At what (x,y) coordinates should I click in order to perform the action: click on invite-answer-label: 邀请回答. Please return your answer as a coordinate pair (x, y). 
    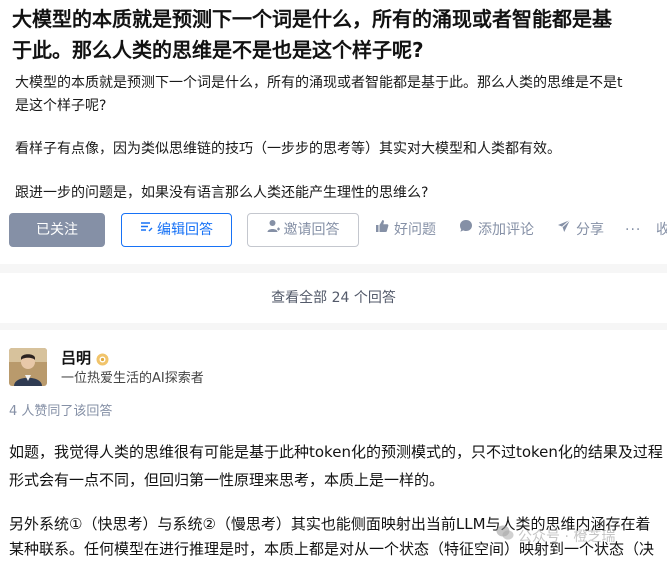
    Looking at the image, I should click on (311, 230).